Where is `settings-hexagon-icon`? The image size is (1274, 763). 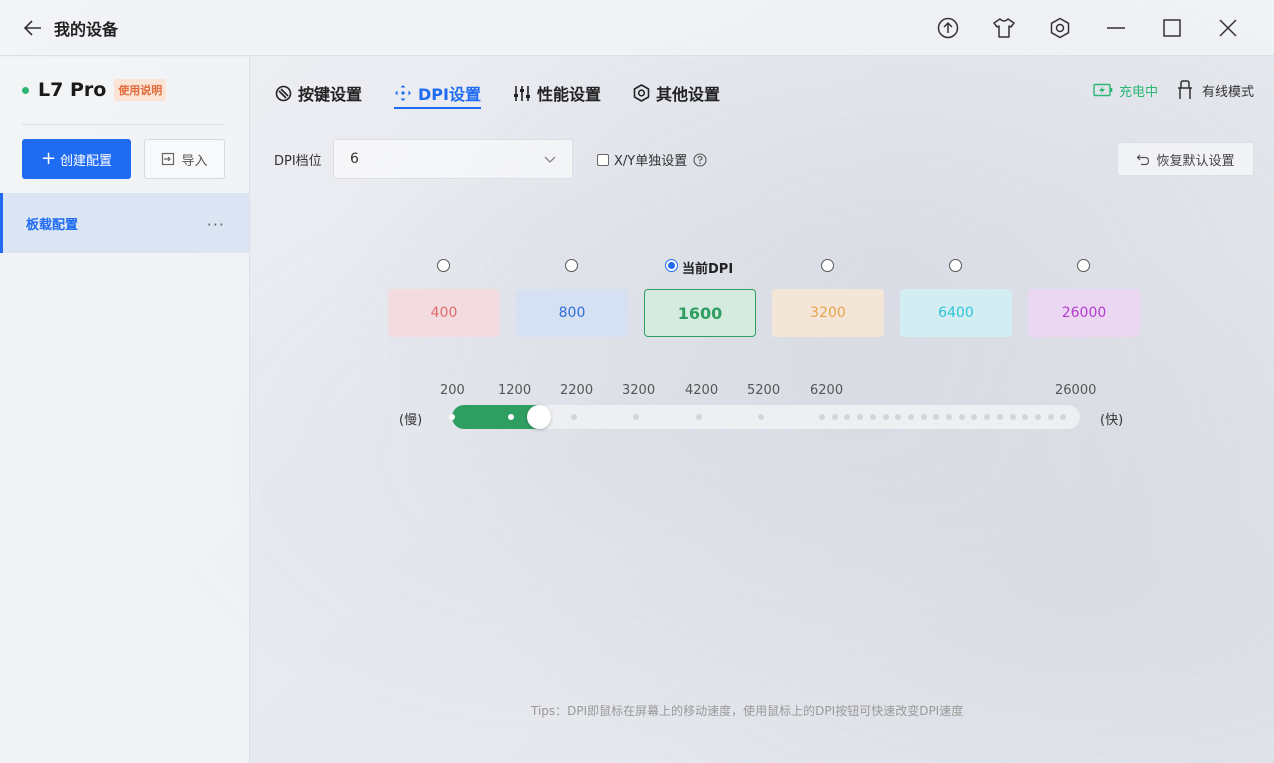 settings-hexagon-icon is located at coordinates (1060, 28).